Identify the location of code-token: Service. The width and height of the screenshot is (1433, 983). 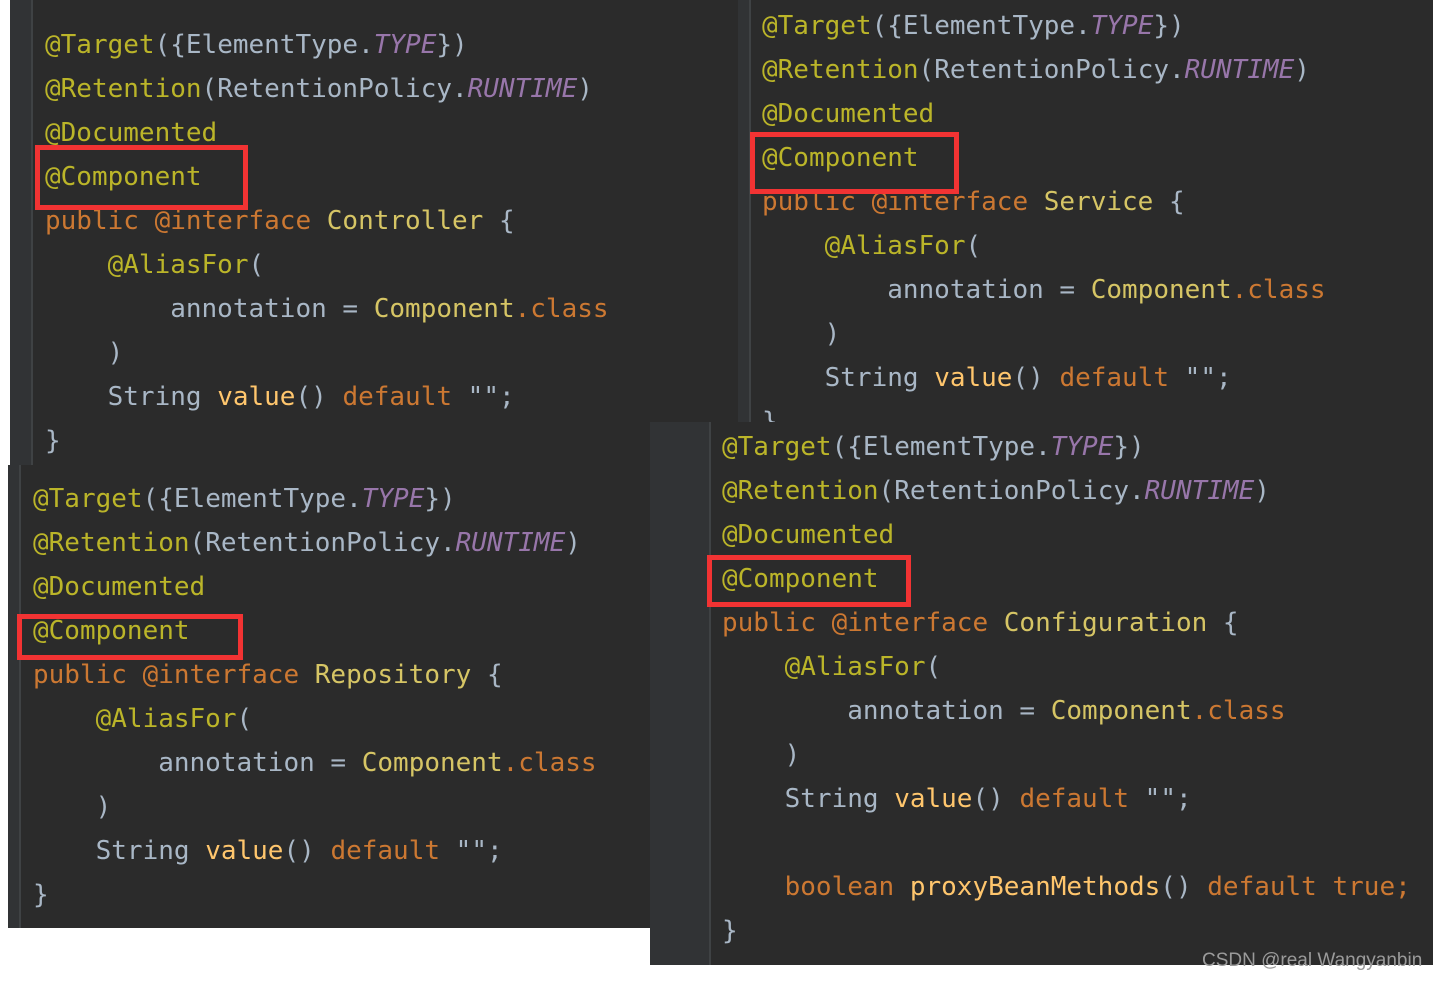
(1098, 202).